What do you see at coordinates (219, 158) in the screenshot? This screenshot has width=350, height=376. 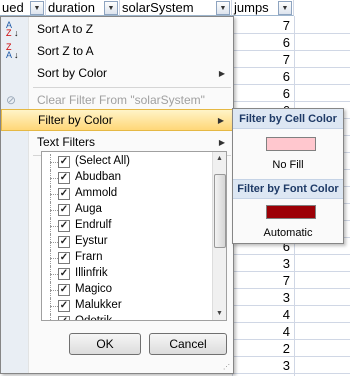 I see `scroll-up-arrow-icon: ▲` at bounding box center [219, 158].